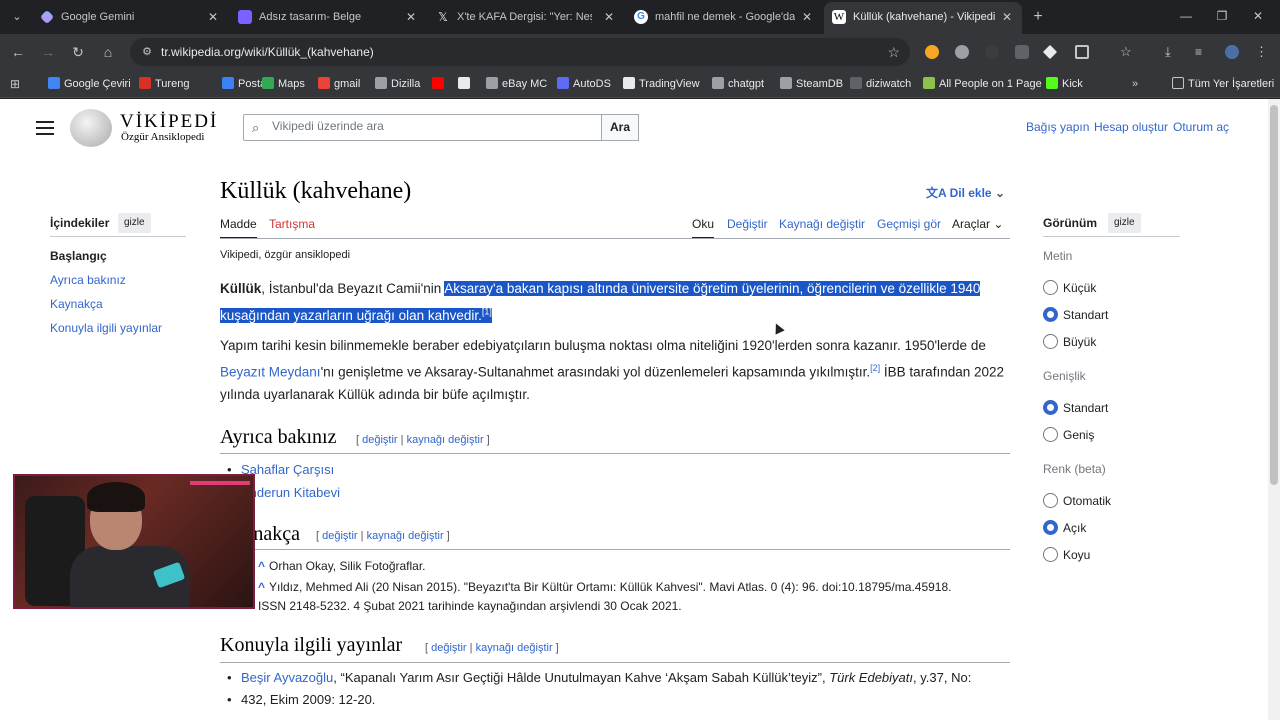 This screenshot has width=1280, height=720. What do you see at coordinates (1082, 52) in the screenshot?
I see `puzzle-icon` at bounding box center [1082, 52].